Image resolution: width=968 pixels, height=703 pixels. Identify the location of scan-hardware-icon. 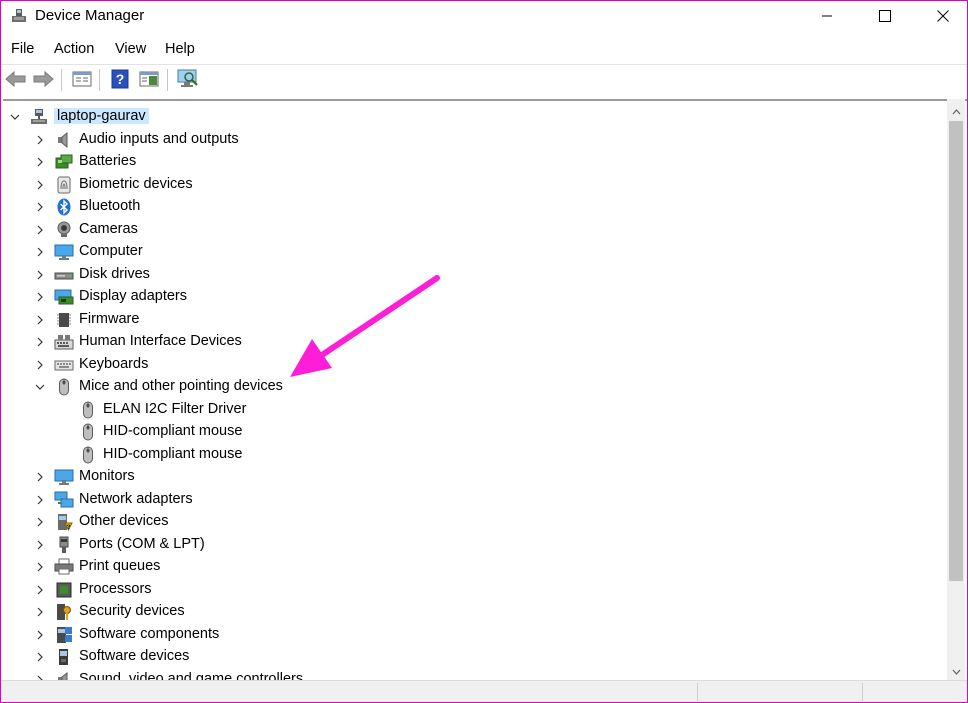
(188, 80).